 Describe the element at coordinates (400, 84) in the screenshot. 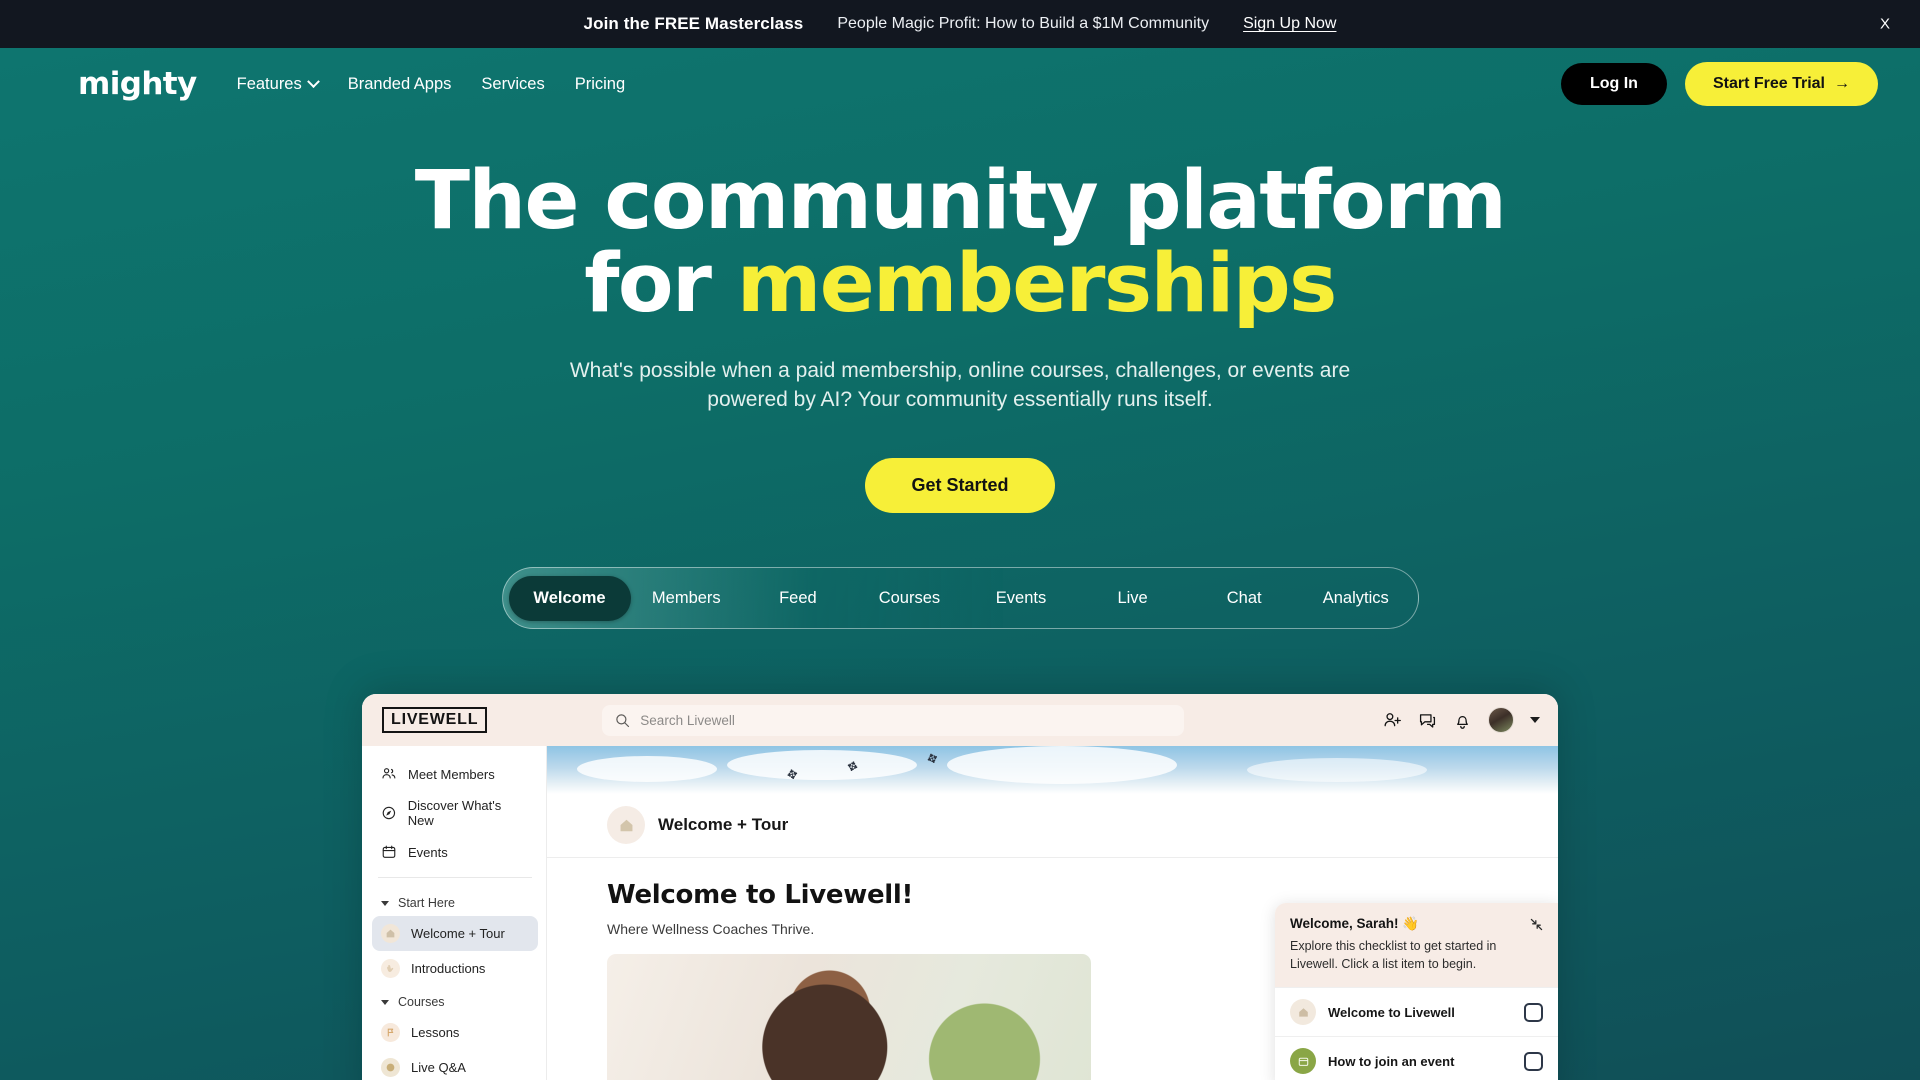

I see `nav-item-branded-apps: Branded Apps` at that location.